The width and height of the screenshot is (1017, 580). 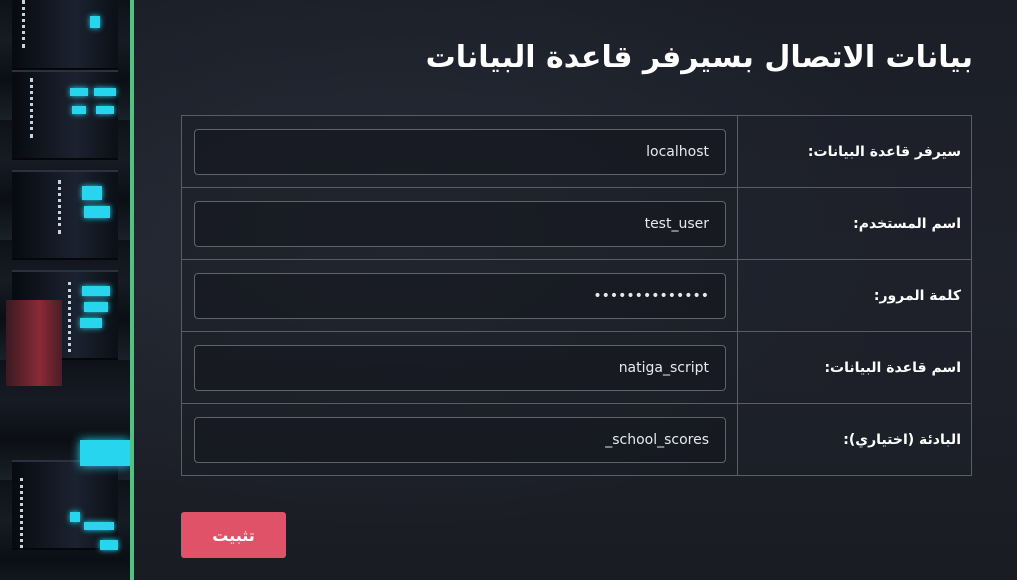 I want to click on form-row-table-prefix: البادئة (اختياري):, so click(x=576, y=439).